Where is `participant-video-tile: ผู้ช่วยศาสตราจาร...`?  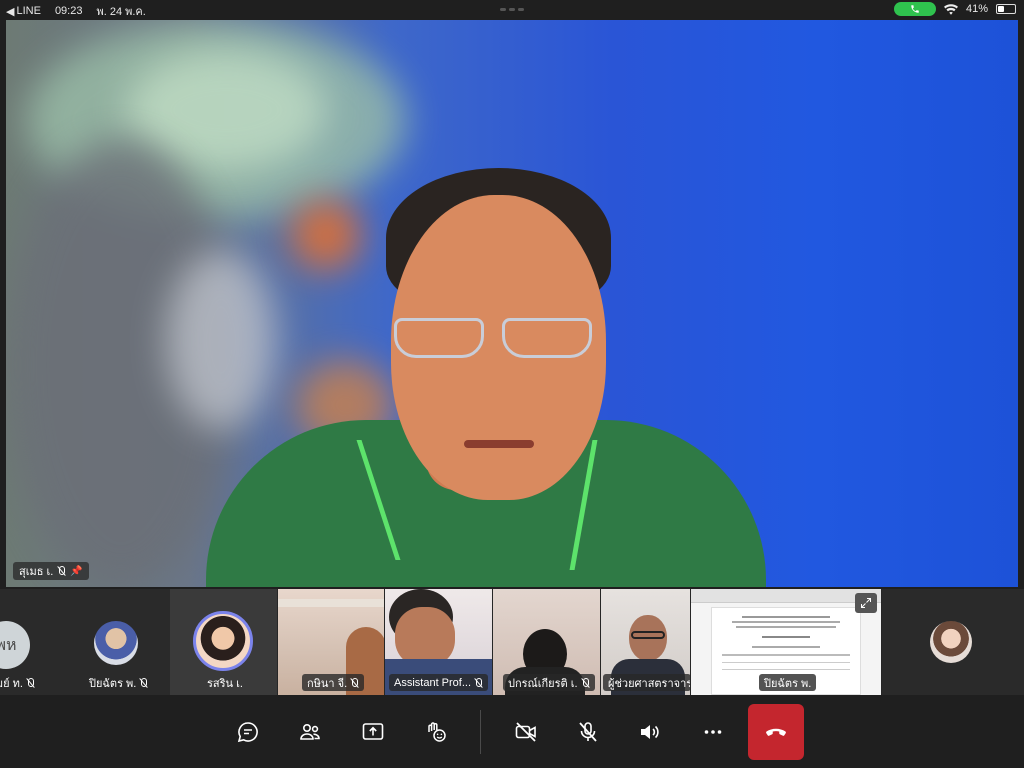
participant-video-tile: ผู้ช่วยศาสตราจาร... is located at coordinates (645, 642).